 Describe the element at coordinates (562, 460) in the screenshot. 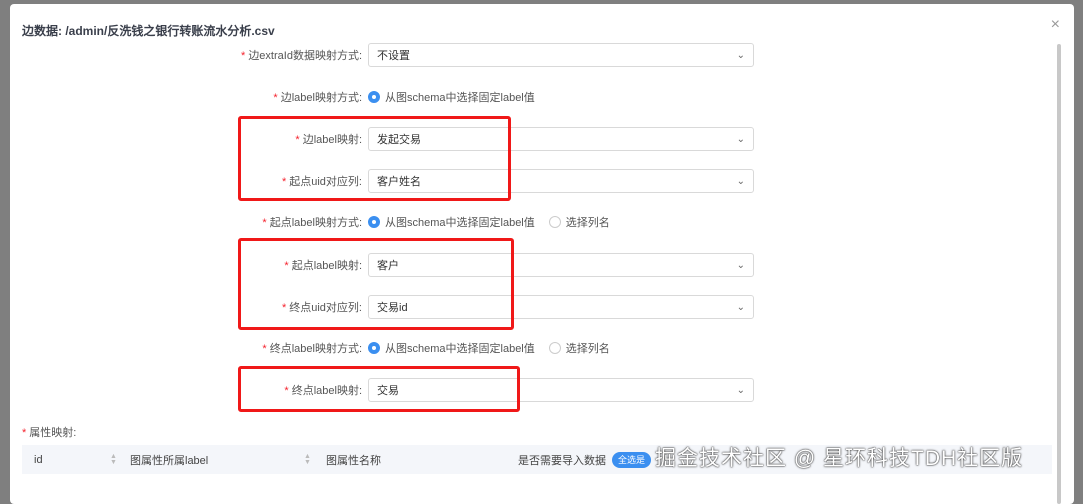

I see `col-import-label: 是否需要导入数据` at that location.